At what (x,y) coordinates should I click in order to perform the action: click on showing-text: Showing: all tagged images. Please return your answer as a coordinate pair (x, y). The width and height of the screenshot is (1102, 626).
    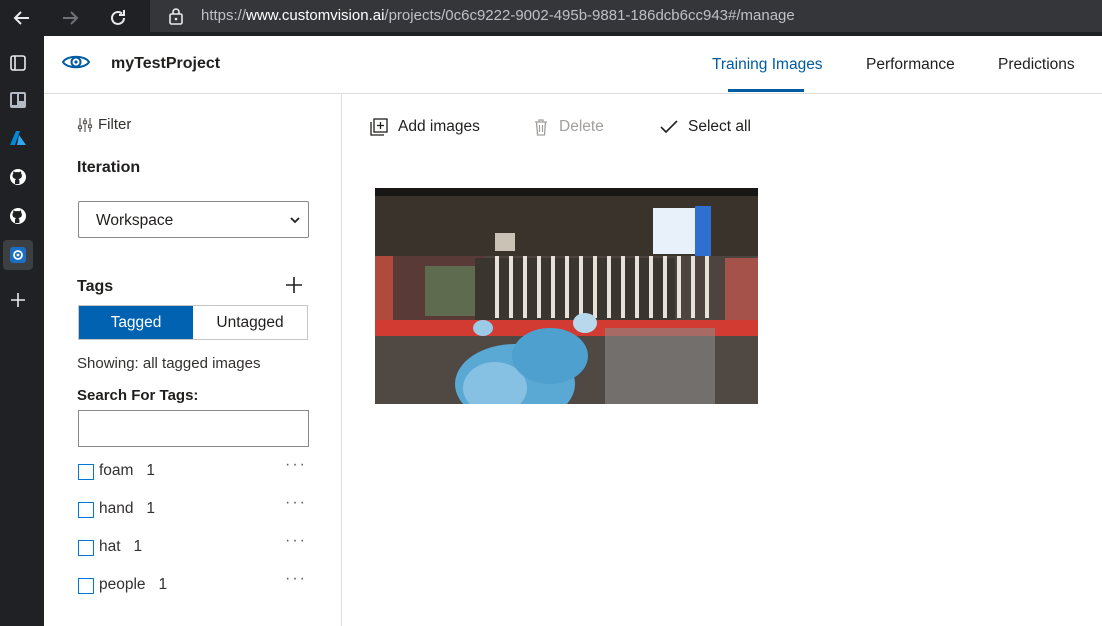
    Looking at the image, I should click on (169, 363).